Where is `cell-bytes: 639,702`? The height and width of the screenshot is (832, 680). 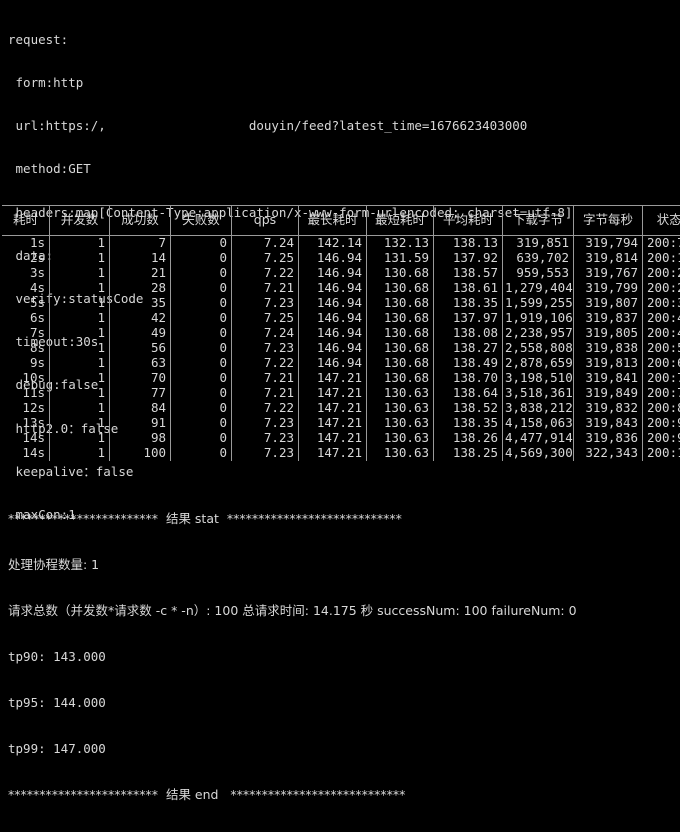 cell-bytes: 639,702 is located at coordinates (538, 258).